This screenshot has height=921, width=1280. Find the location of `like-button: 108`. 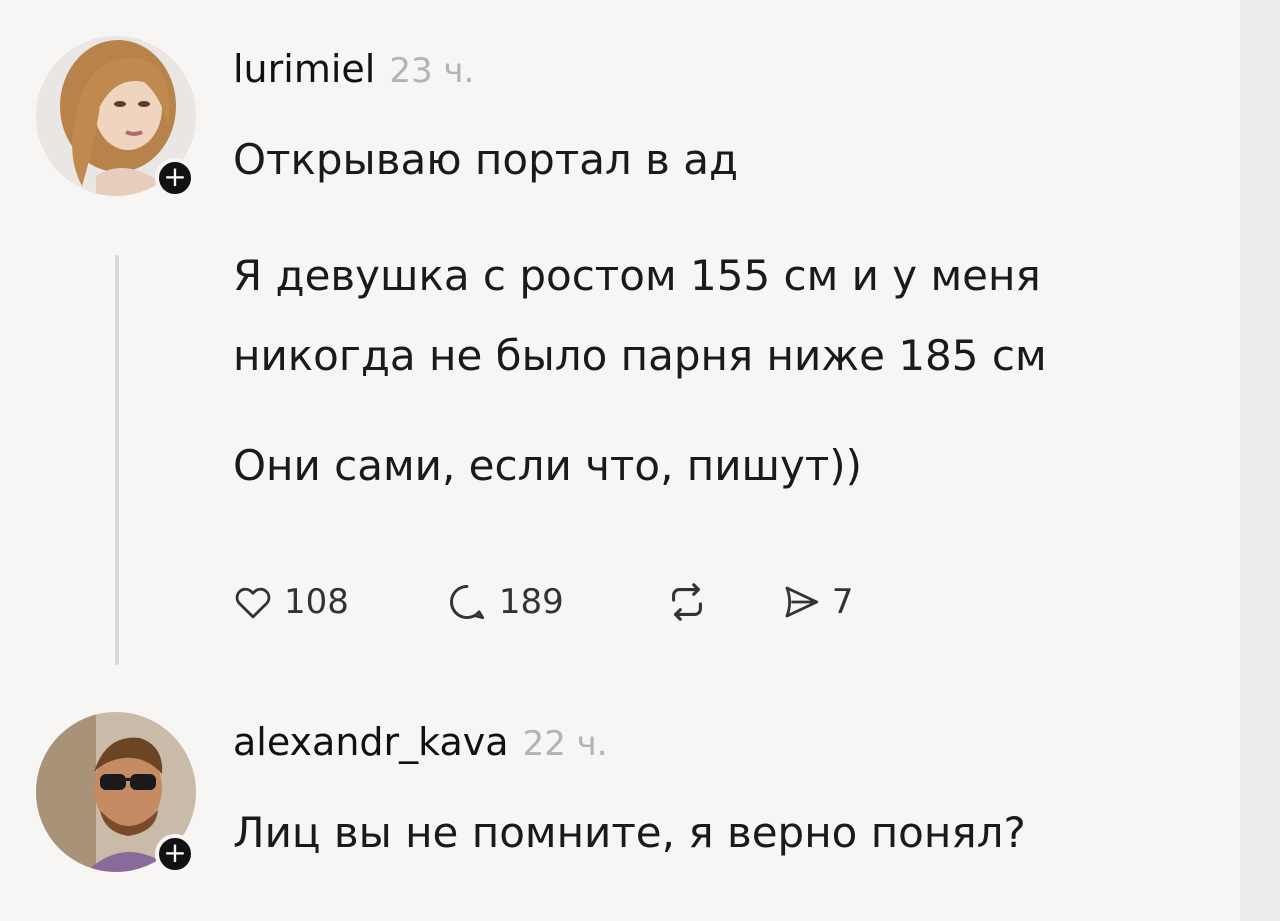

like-button: 108 is located at coordinates (290, 602).